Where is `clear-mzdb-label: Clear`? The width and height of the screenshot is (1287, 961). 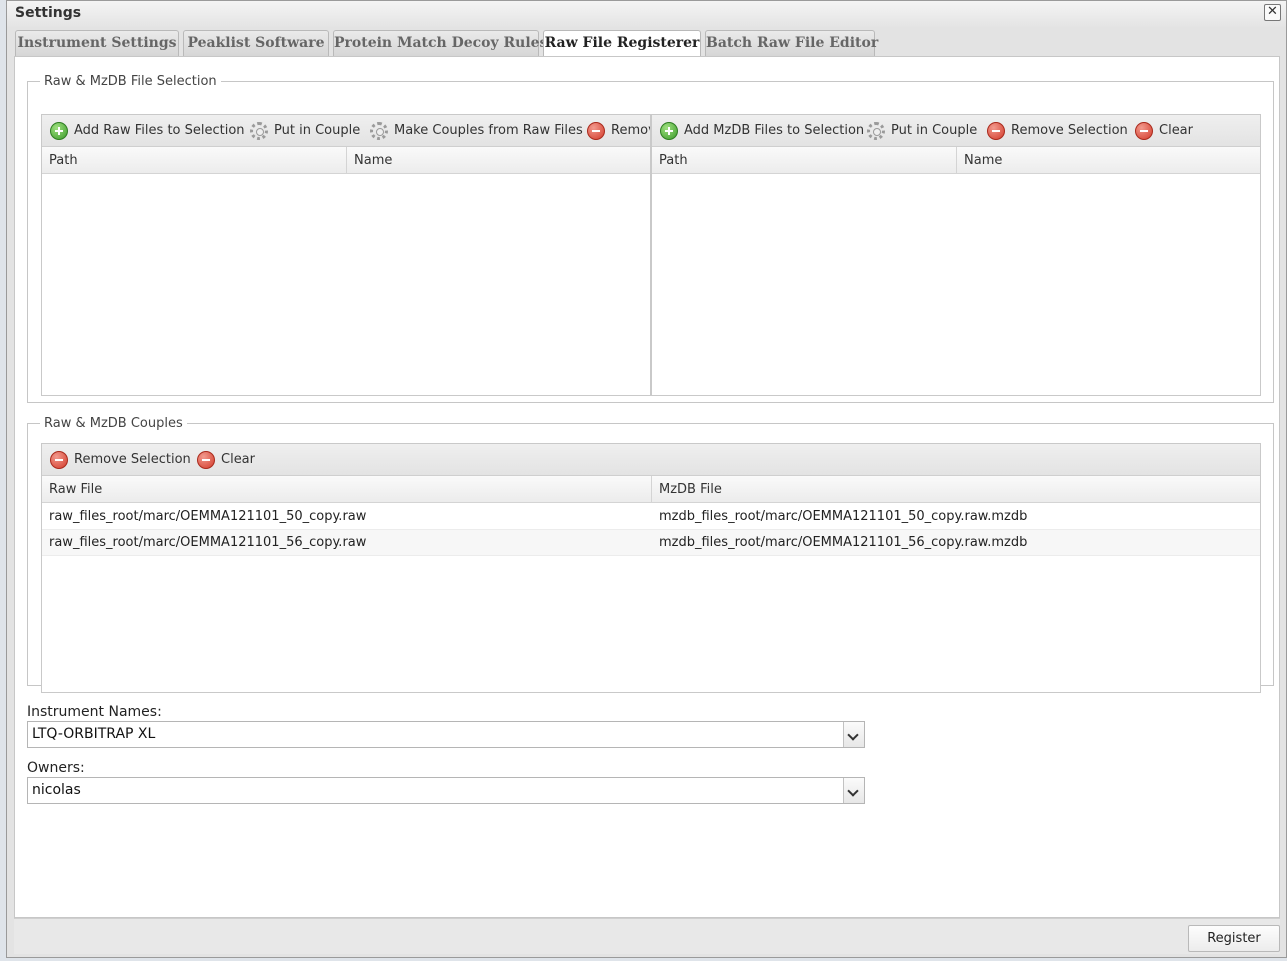 clear-mzdb-label: Clear is located at coordinates (1176, 130).